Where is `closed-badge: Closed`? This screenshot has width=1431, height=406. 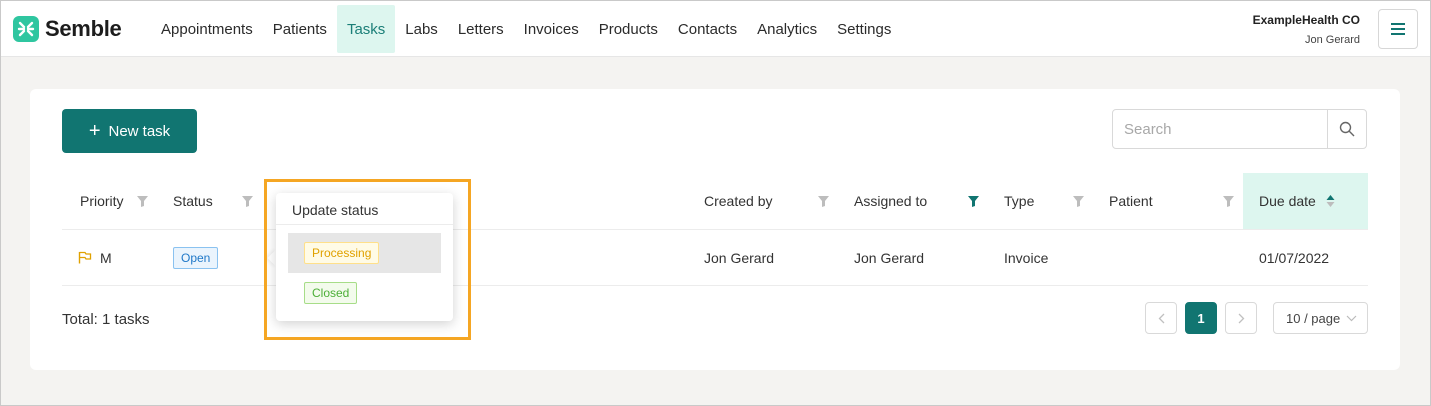
closed-badge: Closed is located at coordinates (331, 293).